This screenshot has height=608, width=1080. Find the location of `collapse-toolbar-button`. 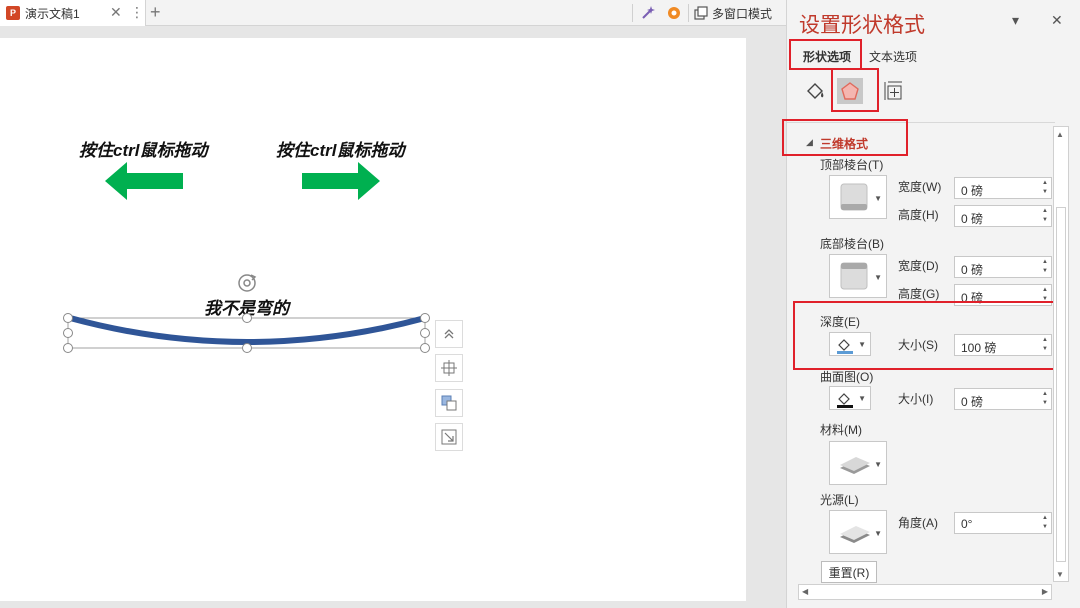

collapse-toolbar-button is located at coordinates (449, 334).